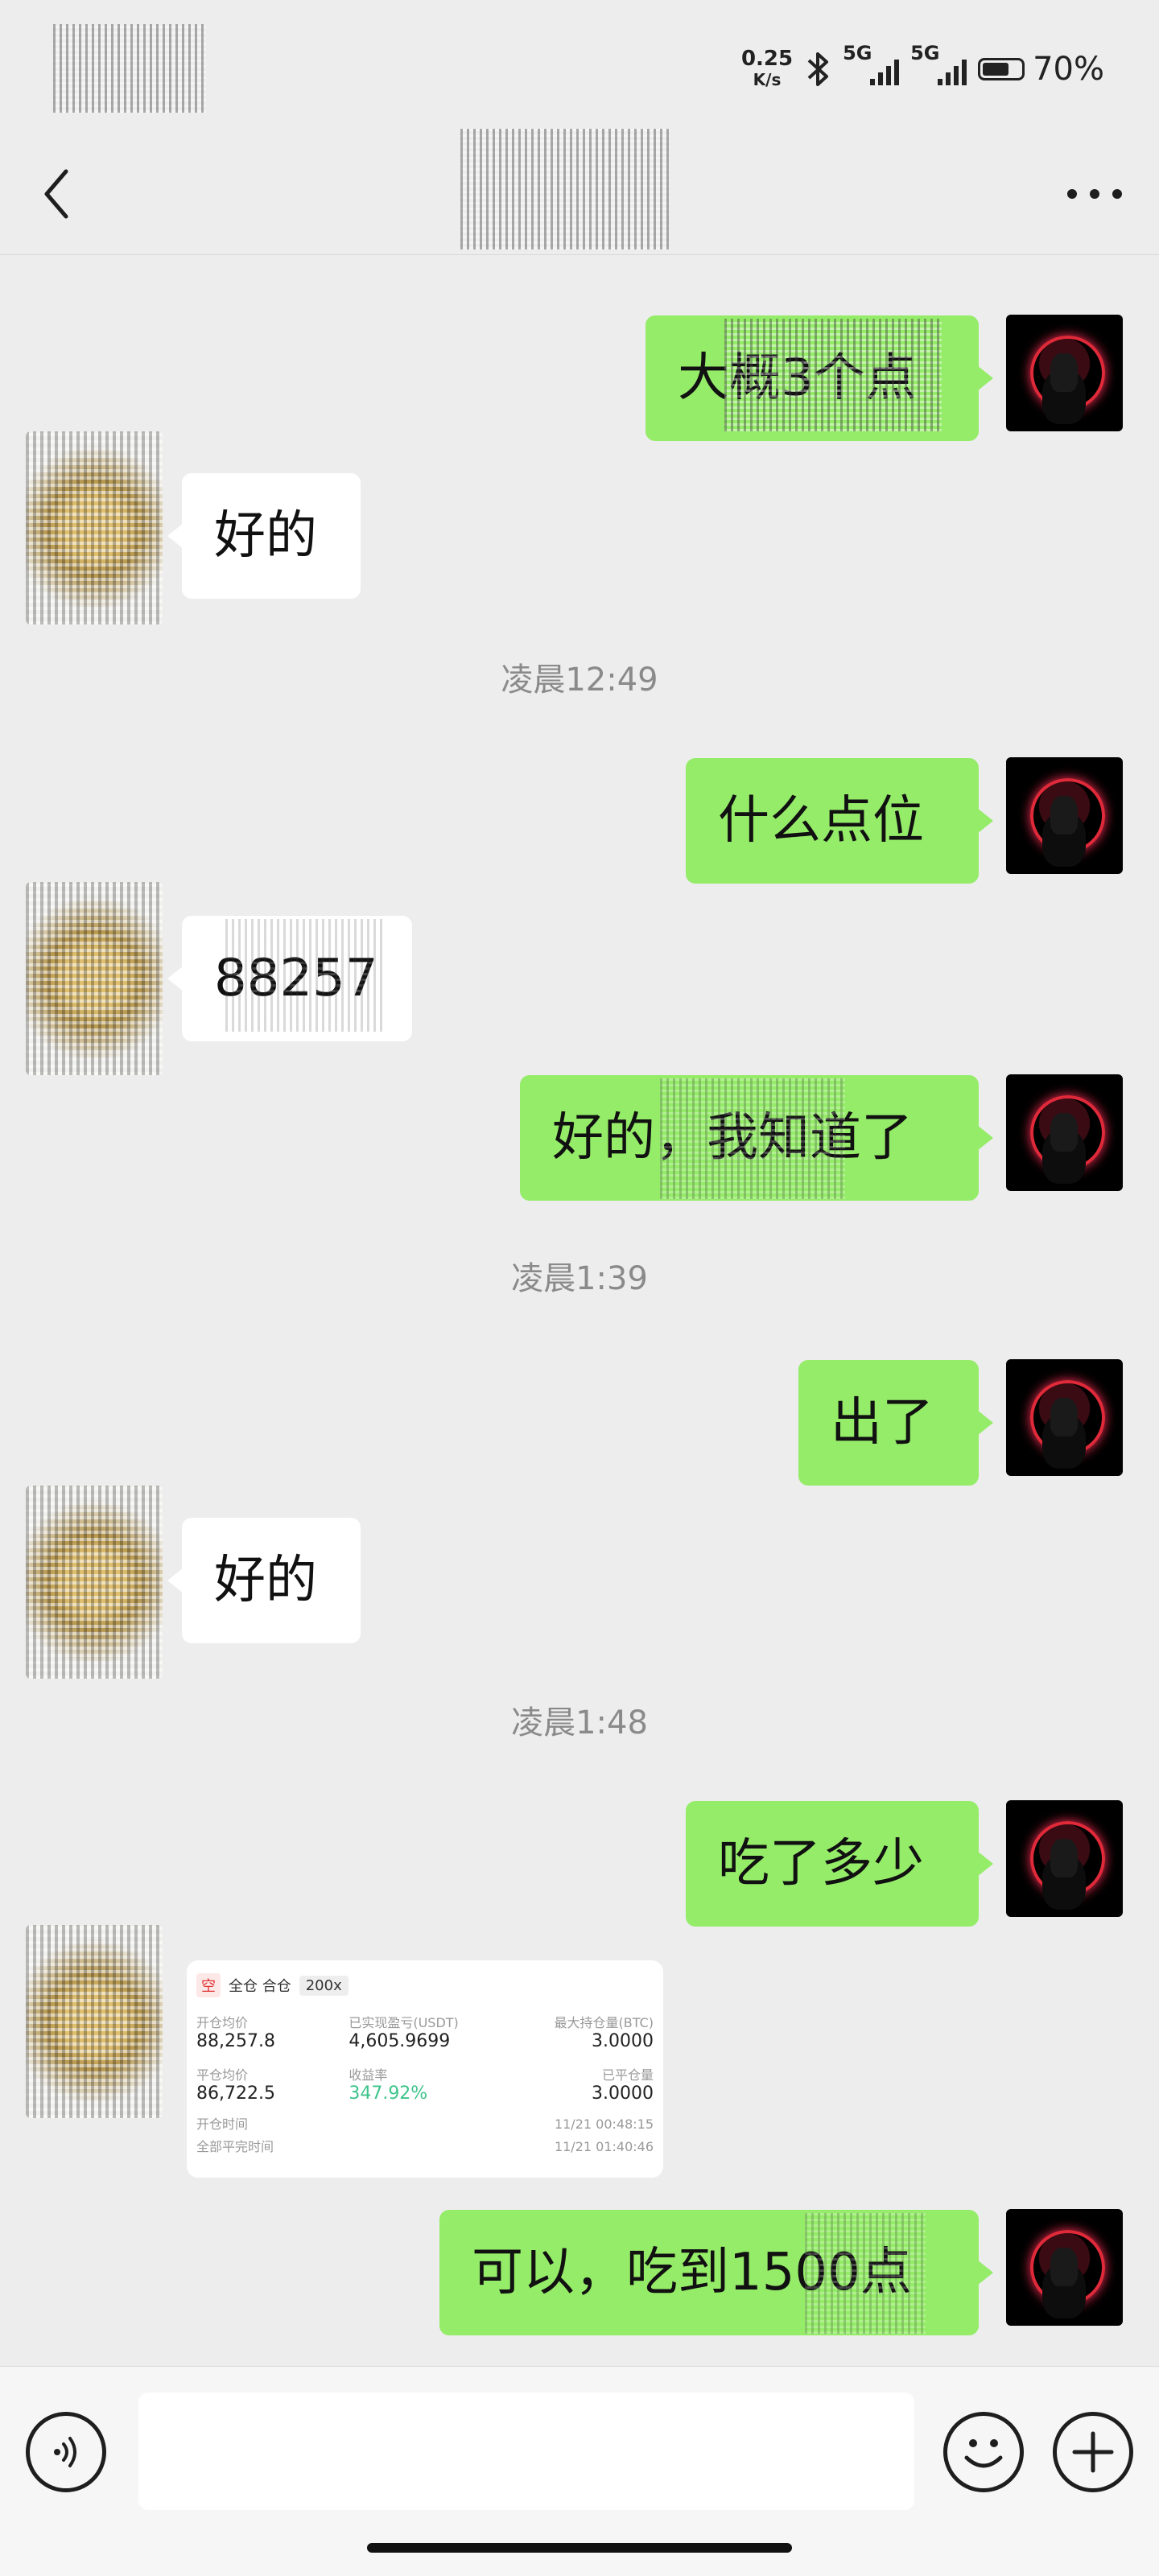  Describe the element at coordinates (604, 2146) in the screenshot. I see `close-time-value: 11/21 01:40:46` at that location.